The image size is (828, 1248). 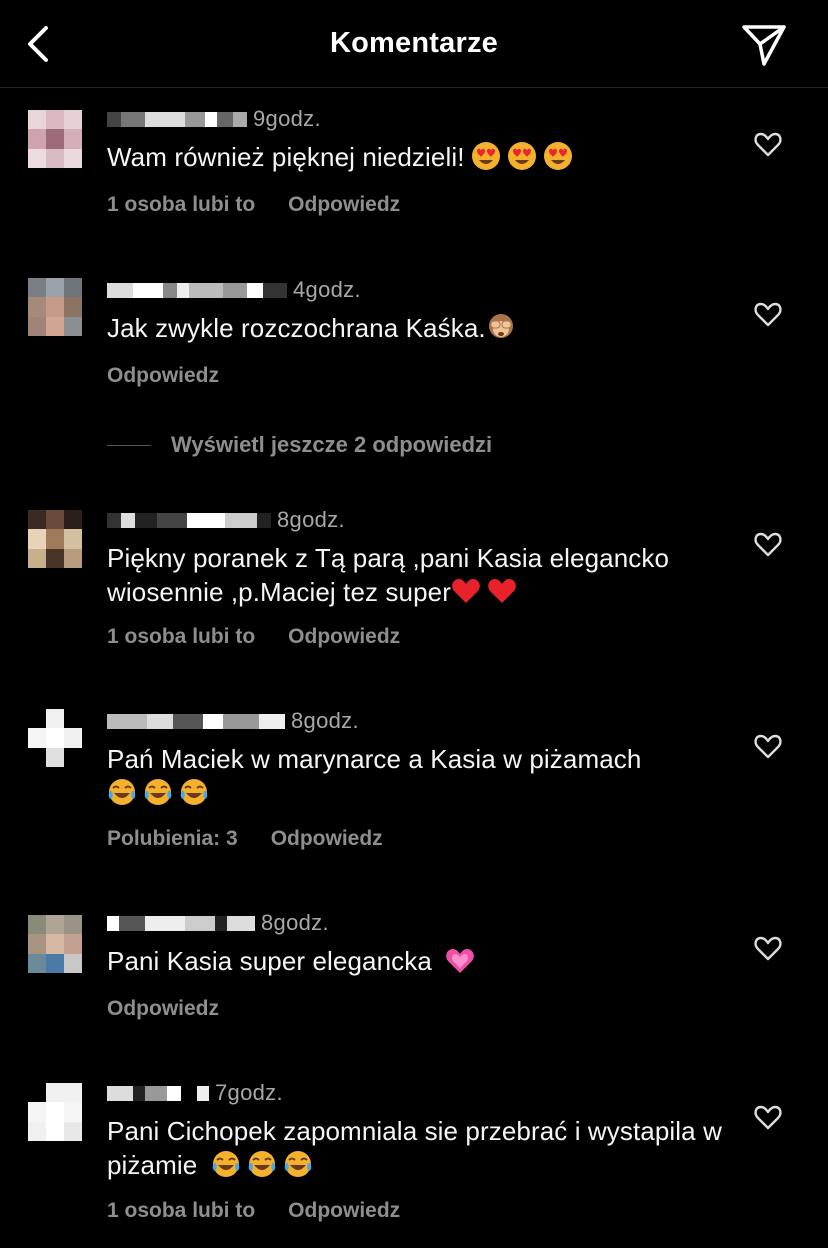 What do you see at coordinates (273, 961) in the screenshot?
I see `comment-body: Pani Kasia super elegancka` at bounding box center [273, 961].